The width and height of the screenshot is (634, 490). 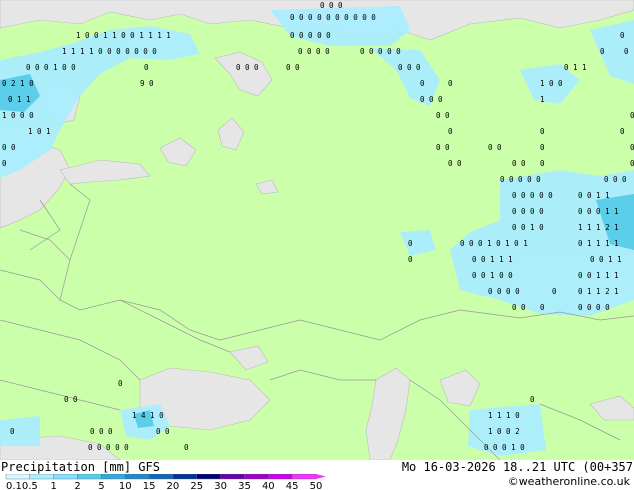 What do you see at coordinates (109, 51) in the screenshot?
I see `precip-value-marker: 1 1 1 1 0 0 0 0 0 0 0` at bounding box center [109, 51].